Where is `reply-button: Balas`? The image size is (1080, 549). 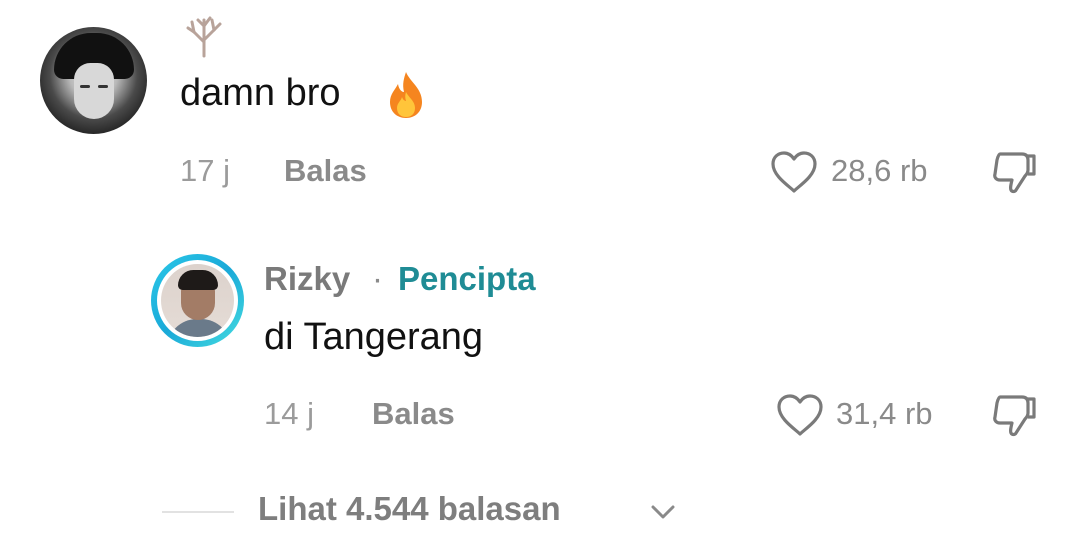 reply-button: Balas is located at coordinates (325, 171).